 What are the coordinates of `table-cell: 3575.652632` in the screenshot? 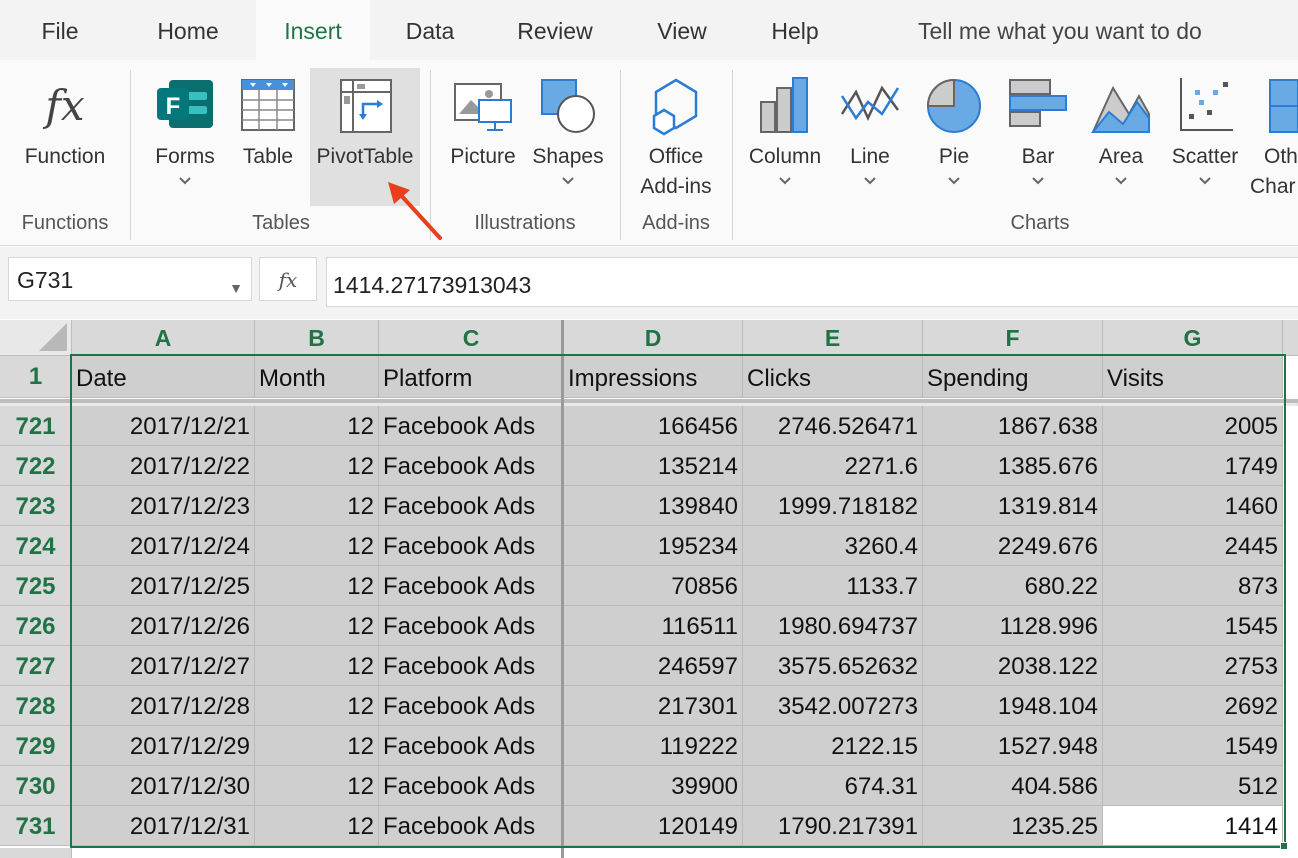 It's located at (833, 666).